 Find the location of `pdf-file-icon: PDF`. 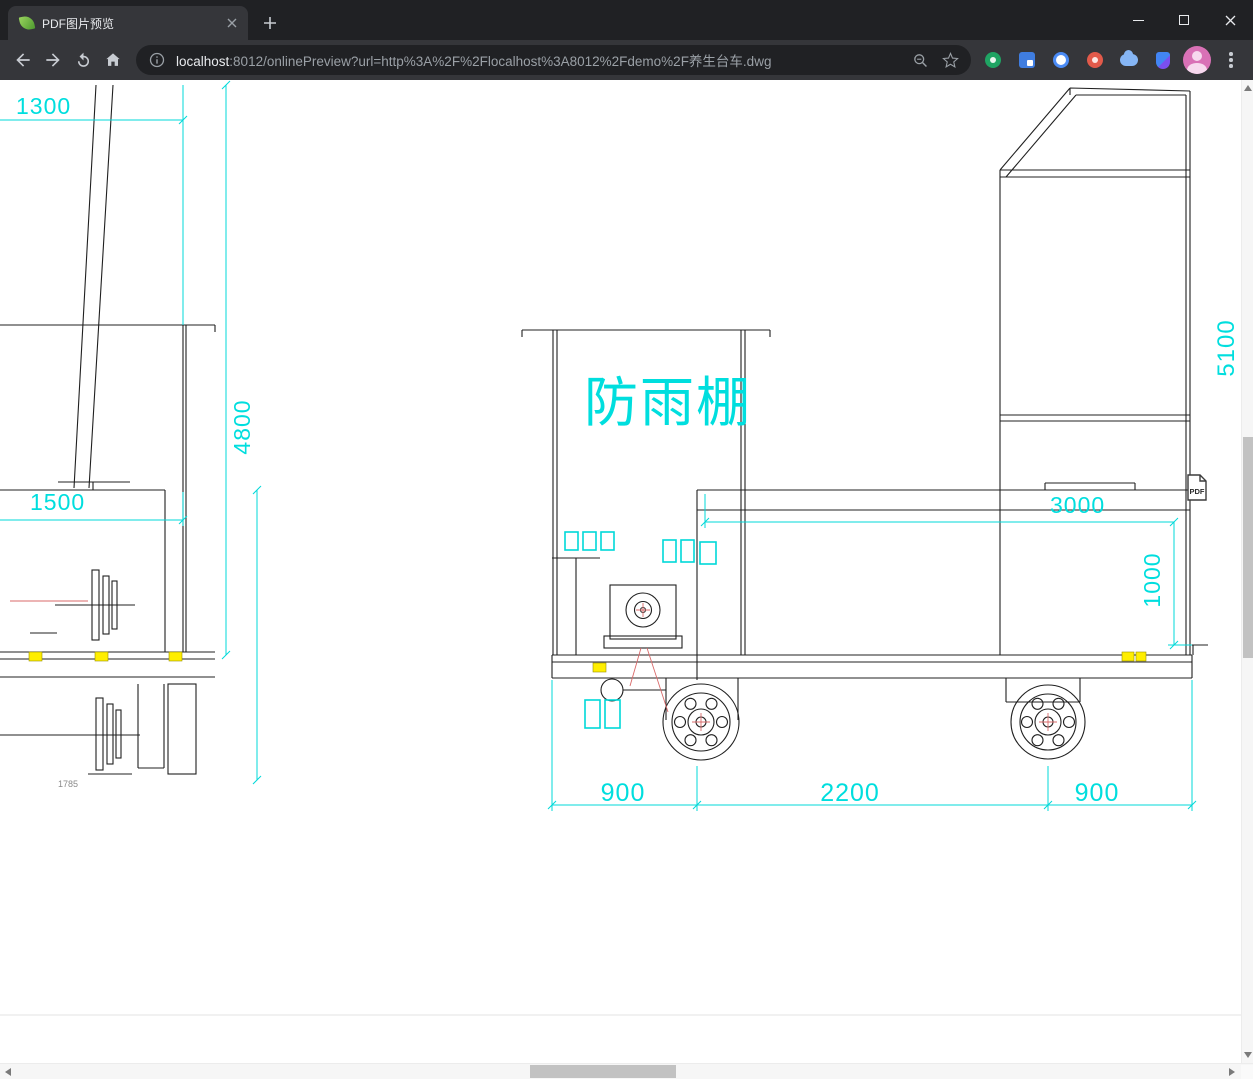

pdf-file-icon: PDF is located at coordinates (1197, 487).